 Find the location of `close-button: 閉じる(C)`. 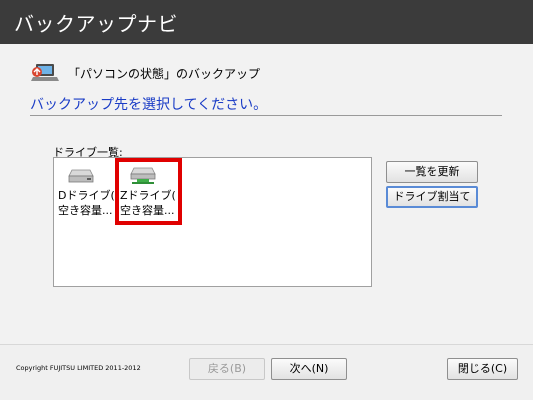

close-button: 閉じる(C) is located at coordinates (482, 369).